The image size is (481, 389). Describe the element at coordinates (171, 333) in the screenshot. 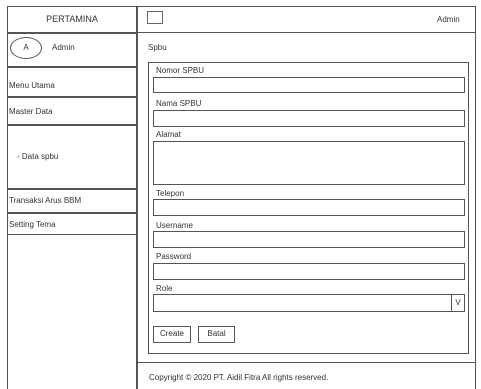

I see `create-button-label: Create` at that location.